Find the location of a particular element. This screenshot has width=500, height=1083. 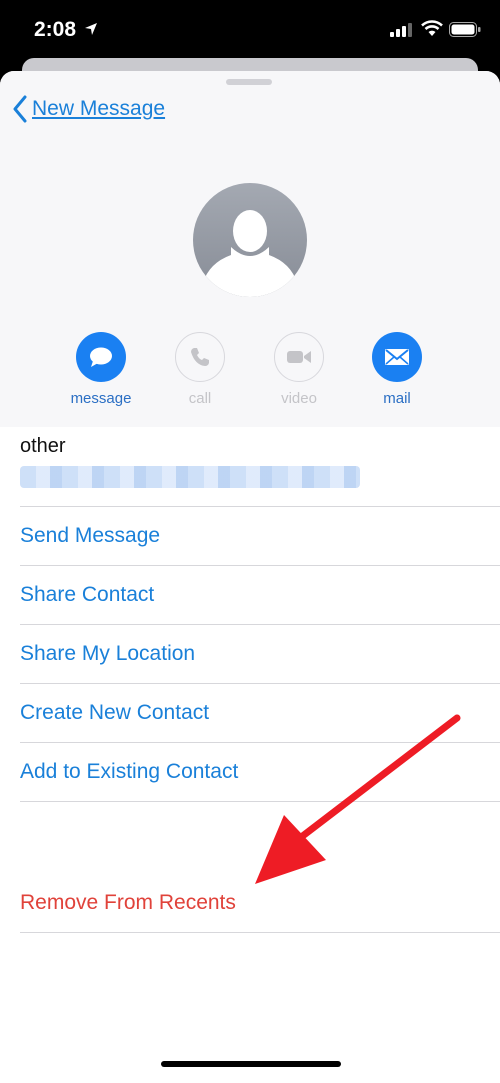

person-silhouette-icon is located at coordinates (250, 240).